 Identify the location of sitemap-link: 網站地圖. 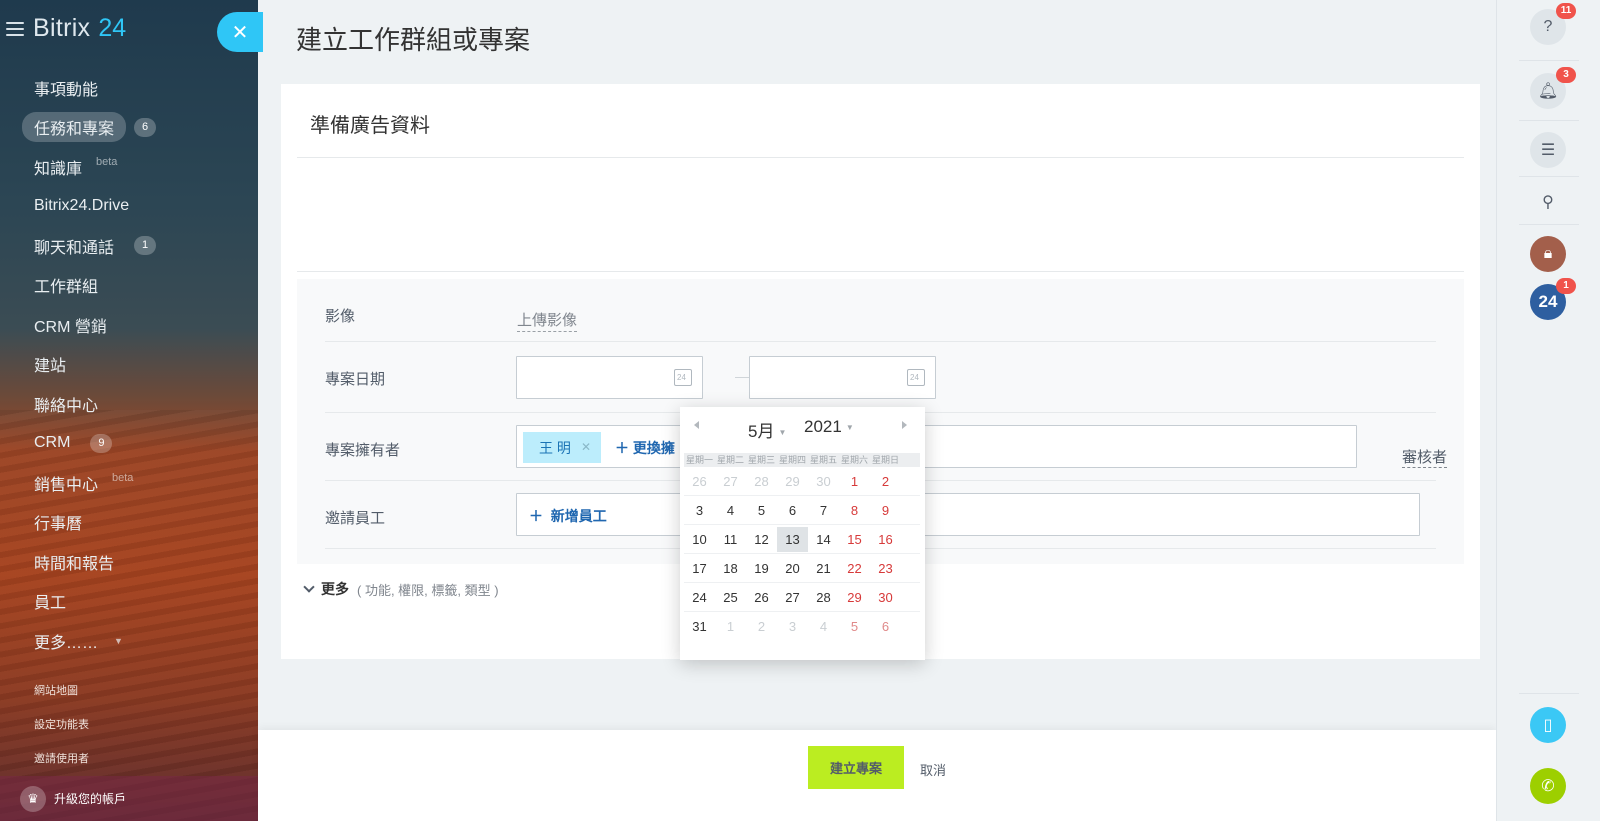
(61, 697).